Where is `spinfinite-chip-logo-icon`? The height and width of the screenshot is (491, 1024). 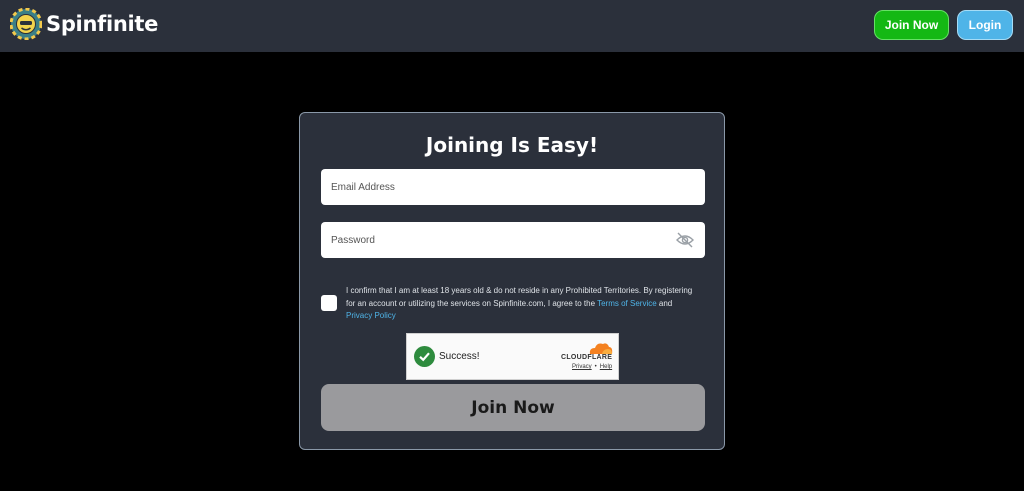 spinfinite-chip-logo-icon is located at coordinates (26, 24).